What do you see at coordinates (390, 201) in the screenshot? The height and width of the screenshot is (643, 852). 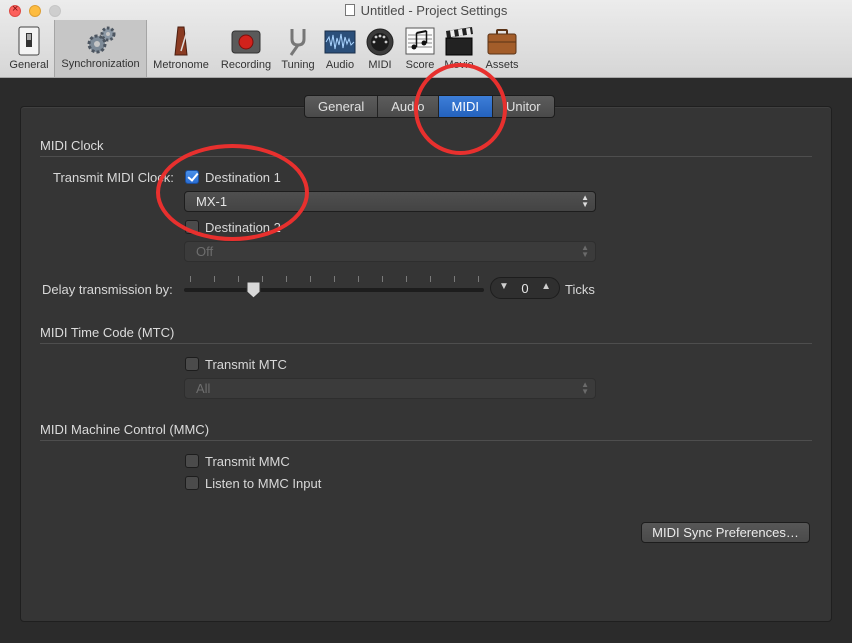 I see `destination1-popup: MX-1 ▲ ▼` at bounding box center [390, 201].